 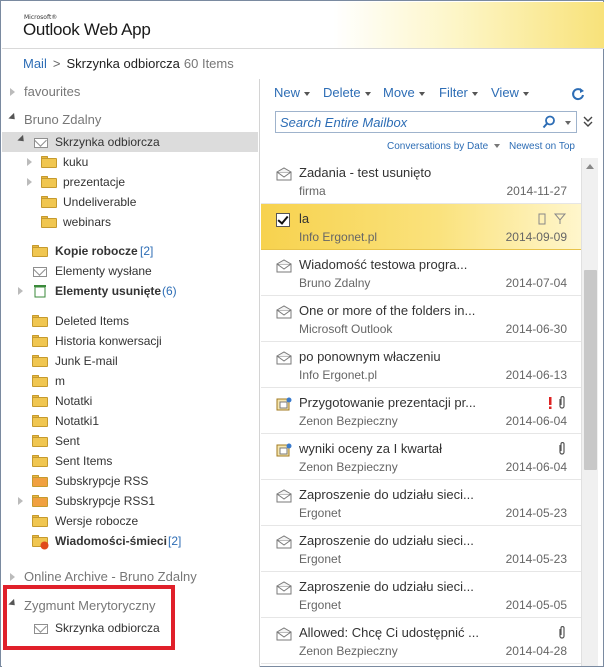 I want to click on nav-folder-item: m, so click(x=130, y=381).